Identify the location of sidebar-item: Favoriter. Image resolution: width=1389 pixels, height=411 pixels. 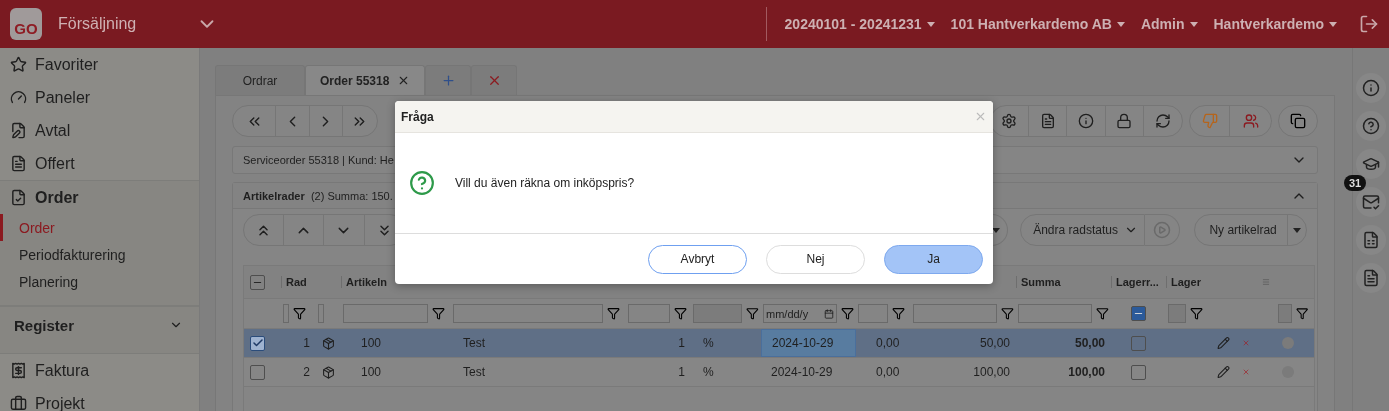
(99, 64).